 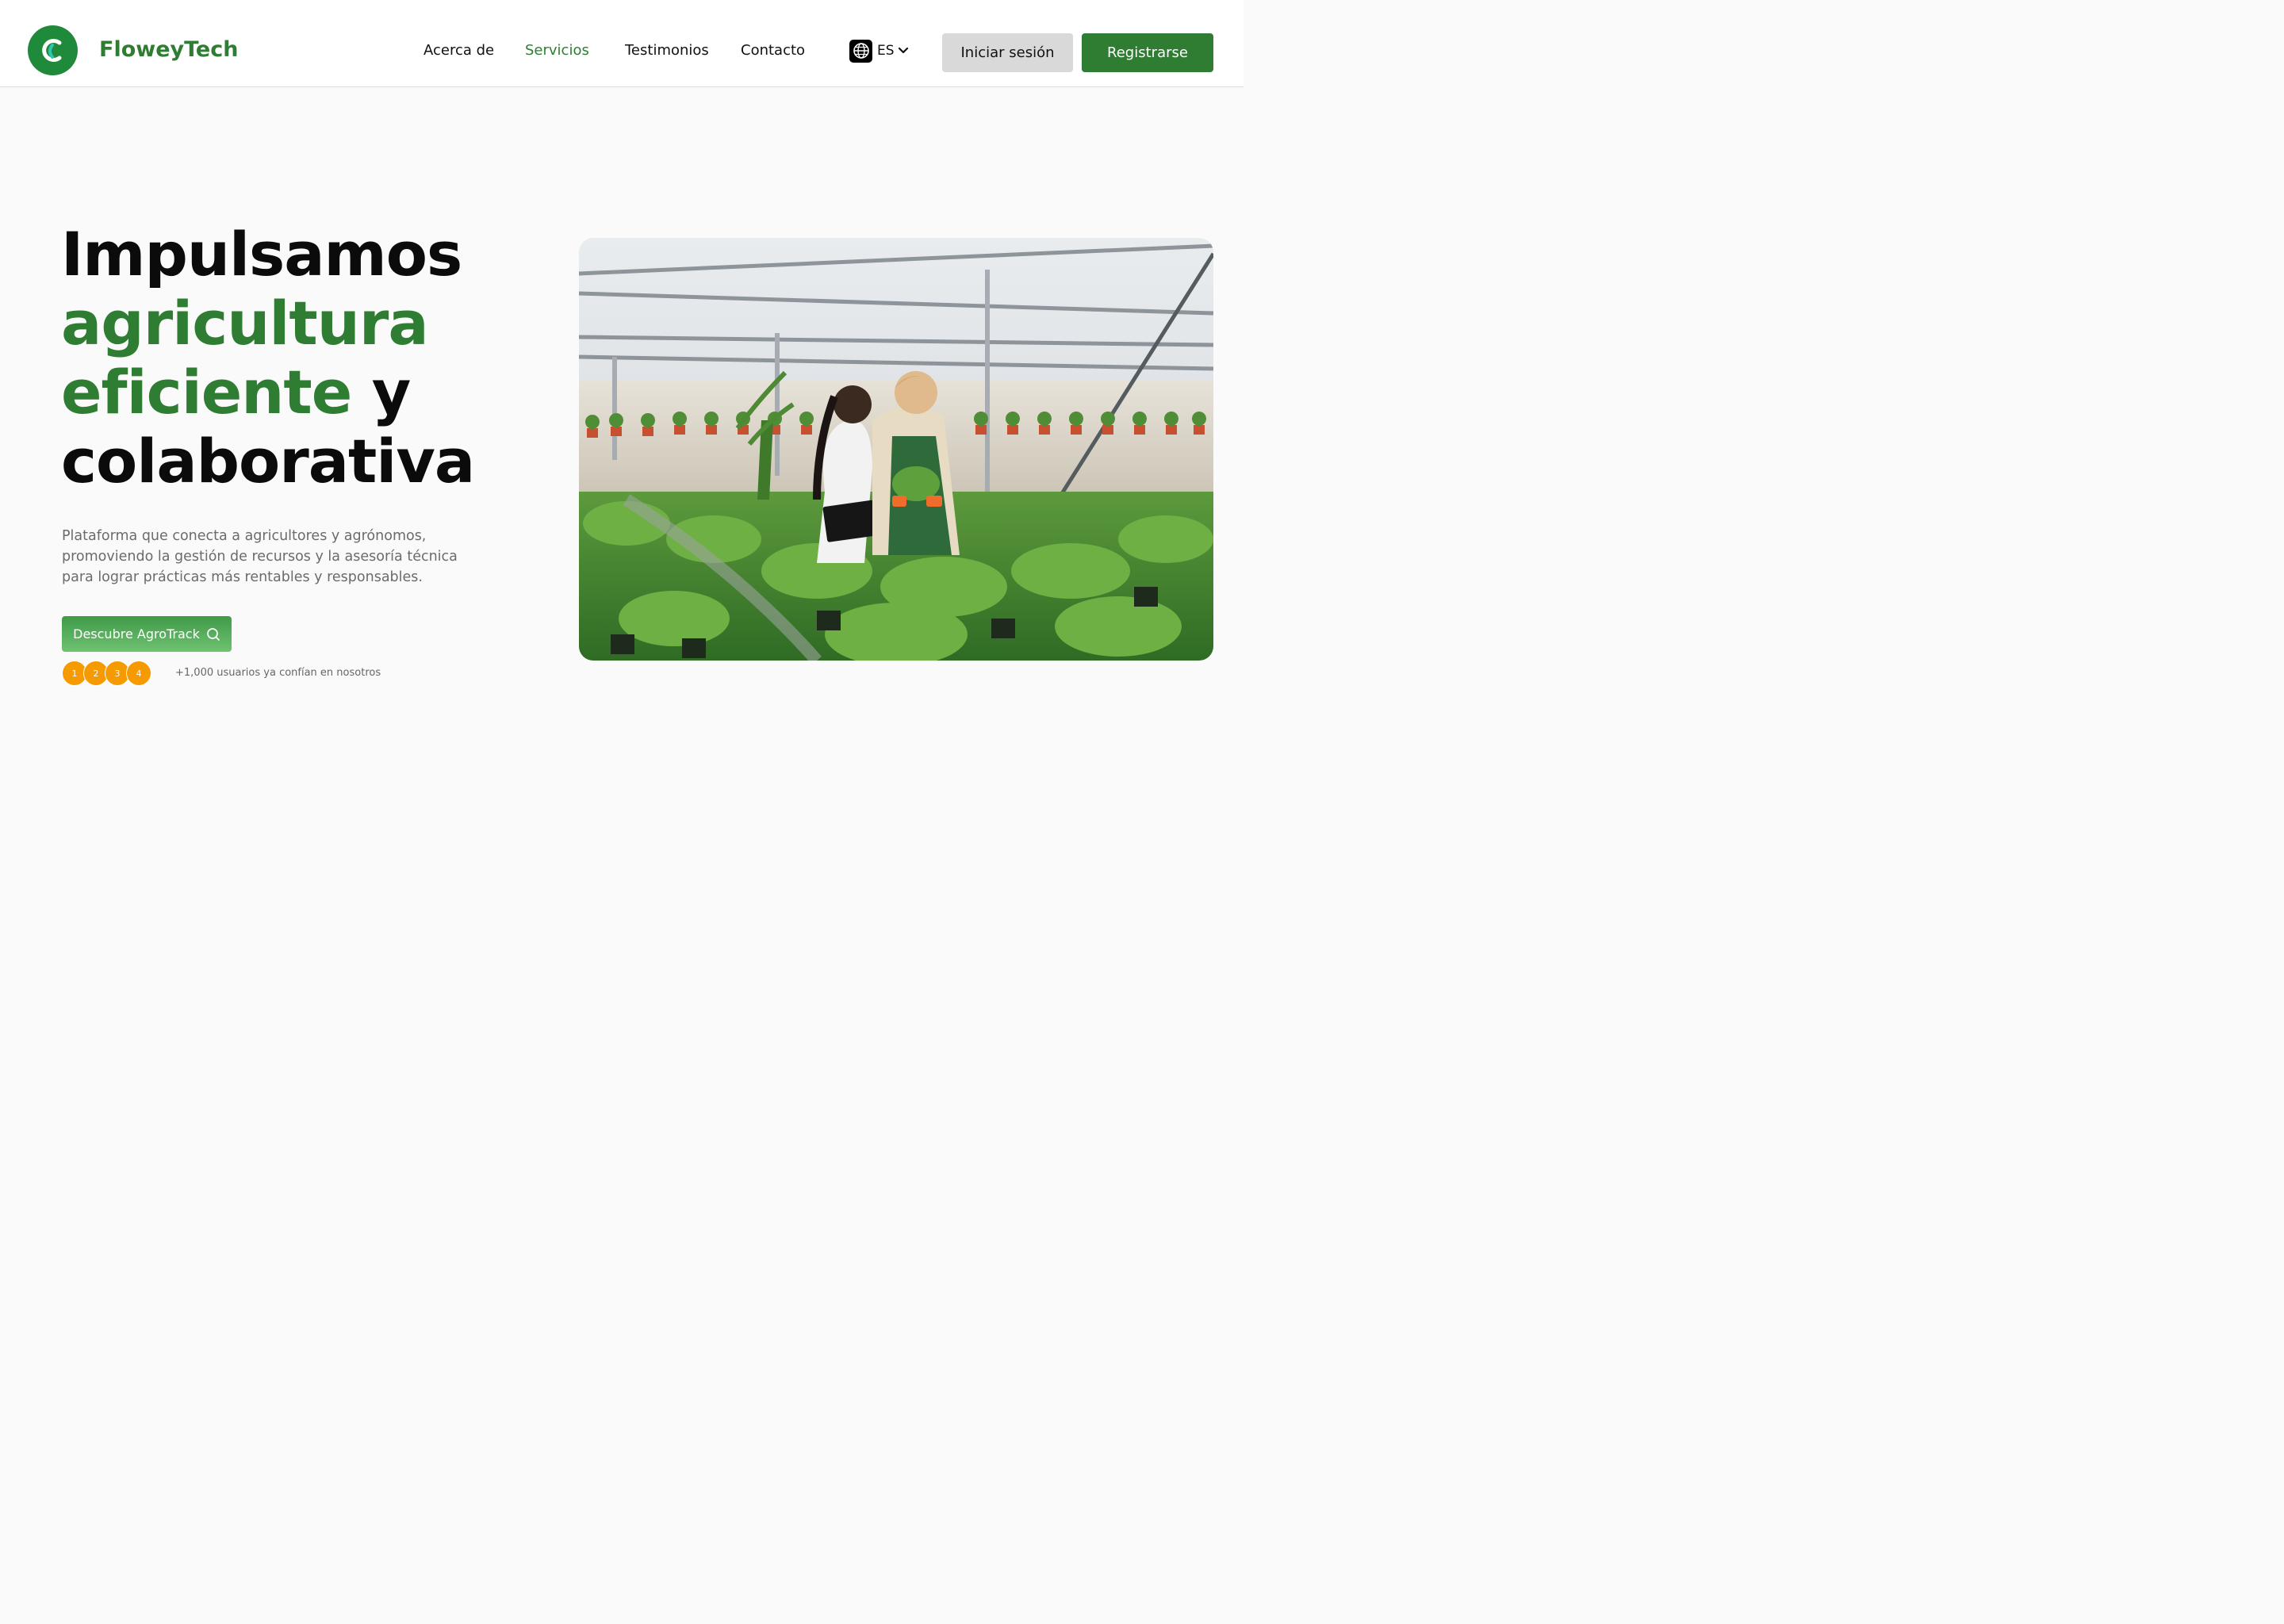 I want to click on globe-icon, so click(x=860, y=51).